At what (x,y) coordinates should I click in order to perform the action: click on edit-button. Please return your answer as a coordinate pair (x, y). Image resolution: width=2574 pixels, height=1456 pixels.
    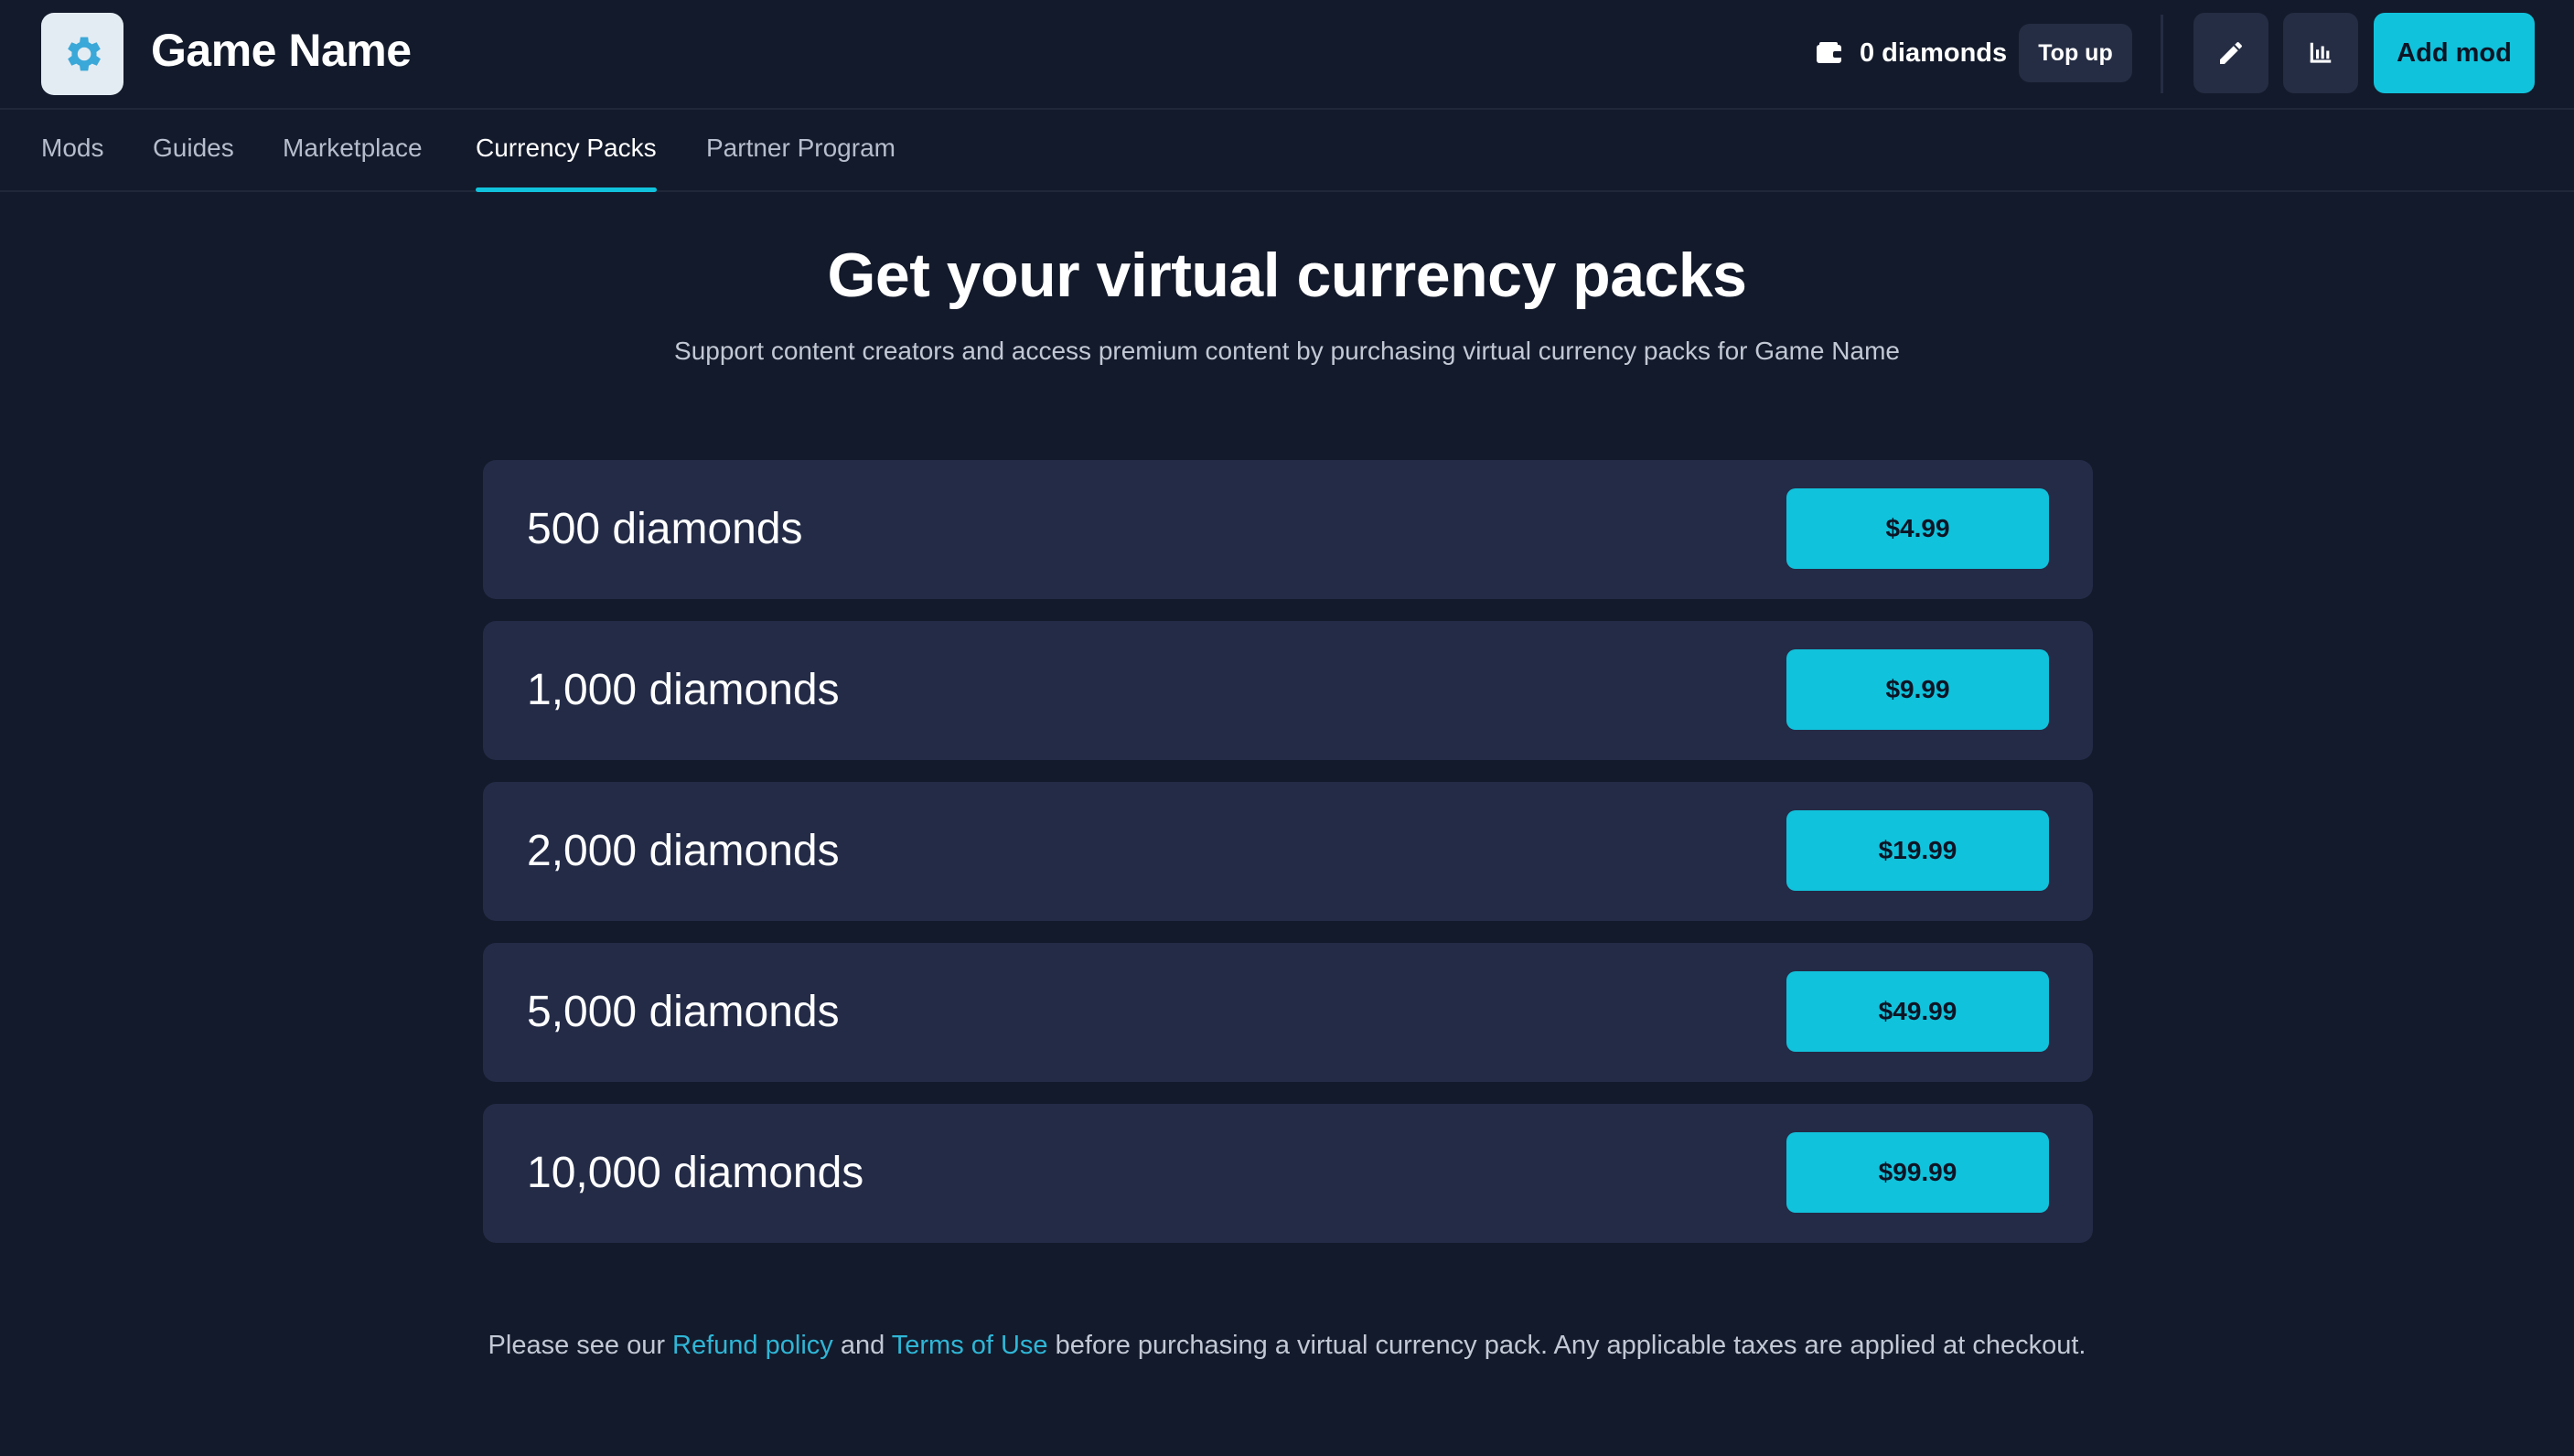
    Looking at the image, I should click on (2230, 53).